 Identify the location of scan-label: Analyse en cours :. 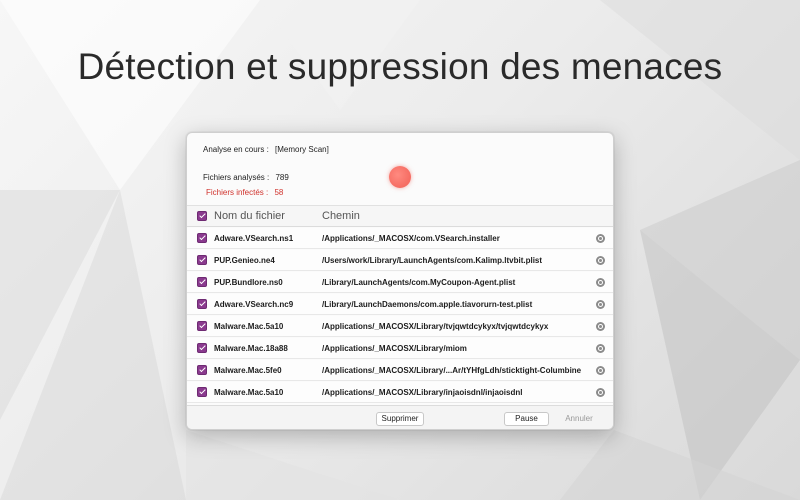
(236, 149).